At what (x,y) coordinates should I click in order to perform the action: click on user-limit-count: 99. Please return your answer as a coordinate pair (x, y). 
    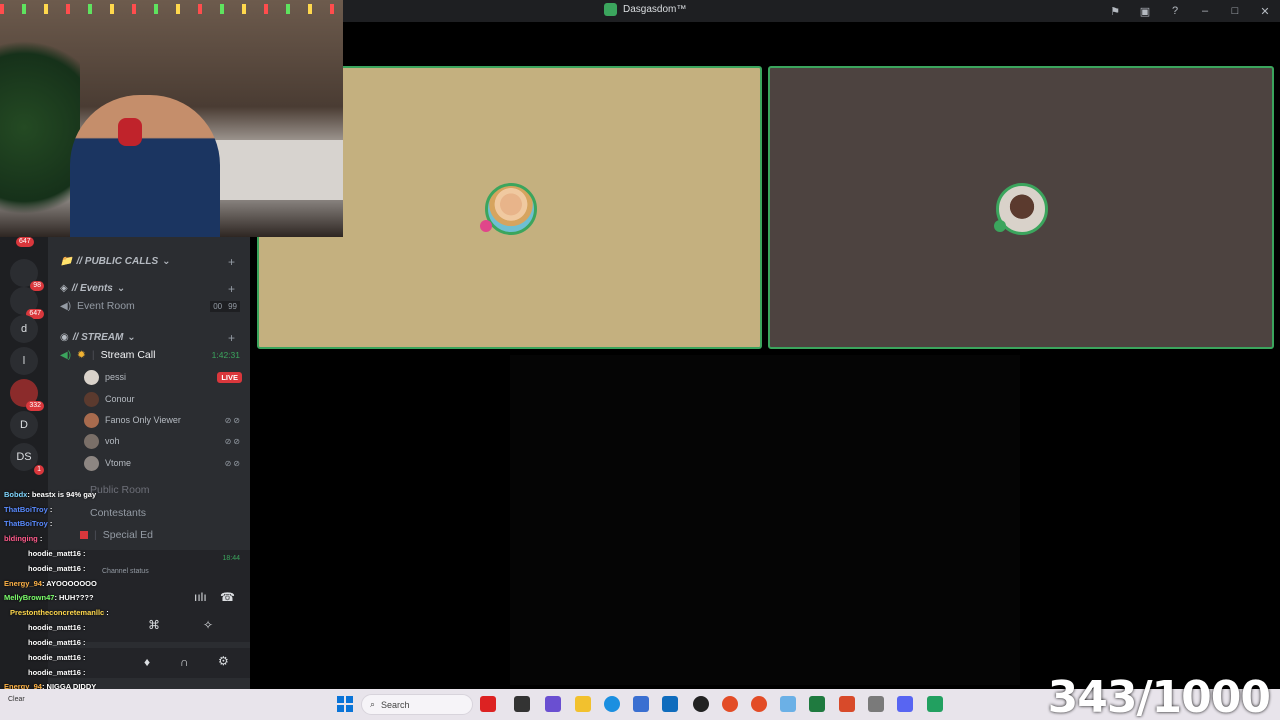
    Looking at the image, I should click on (232, 306).